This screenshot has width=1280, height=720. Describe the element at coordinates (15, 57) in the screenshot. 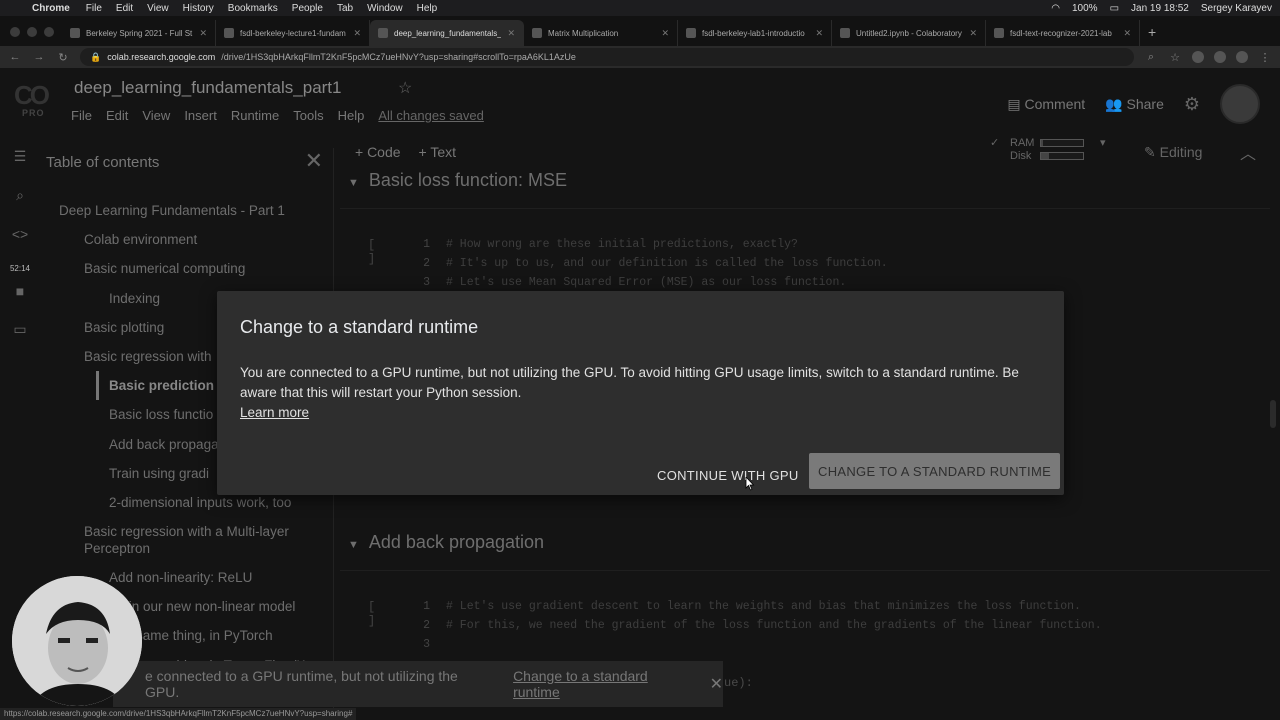

I see `back-icon: ←` at that location.